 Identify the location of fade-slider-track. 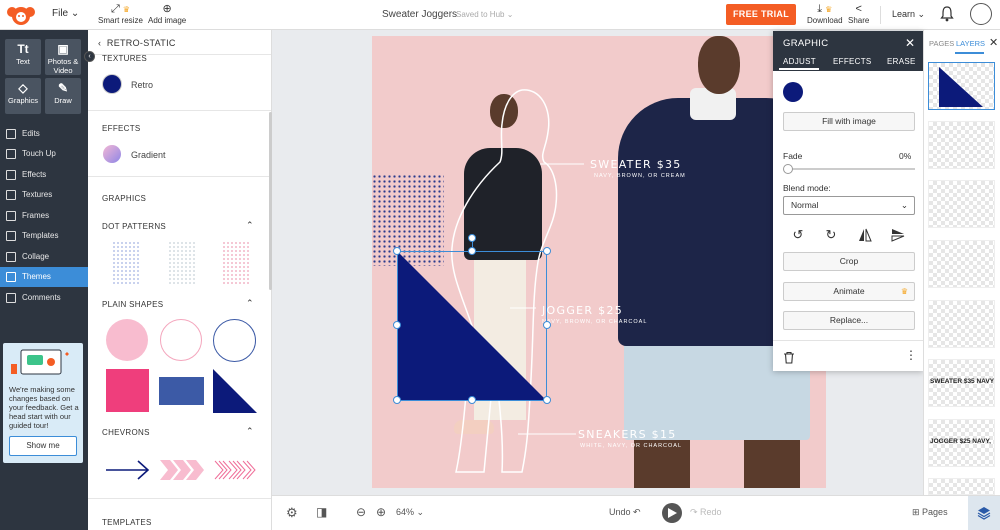
(851, 169).